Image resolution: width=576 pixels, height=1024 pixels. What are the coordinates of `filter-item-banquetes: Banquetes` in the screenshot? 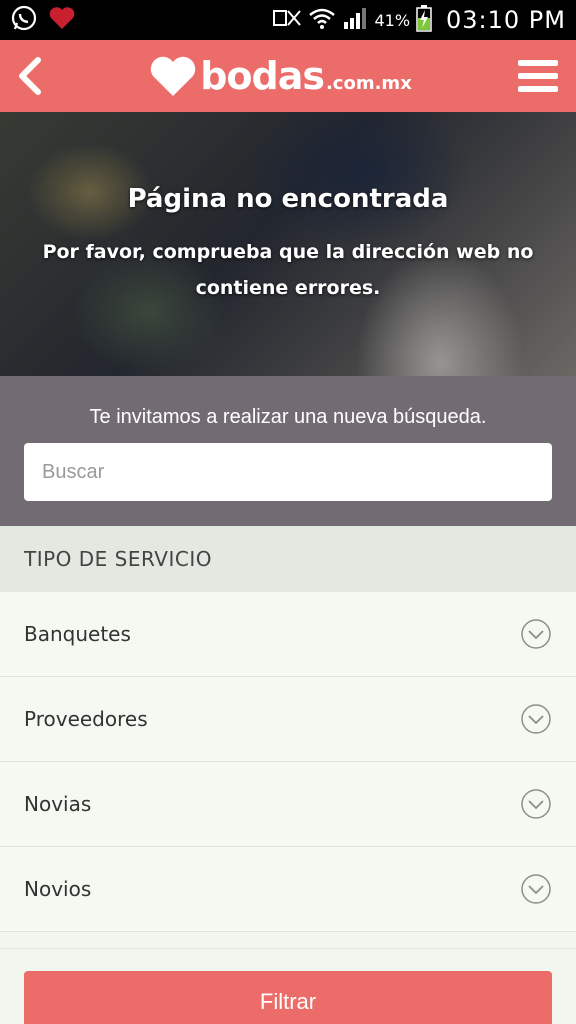 It's located at (288, 634).